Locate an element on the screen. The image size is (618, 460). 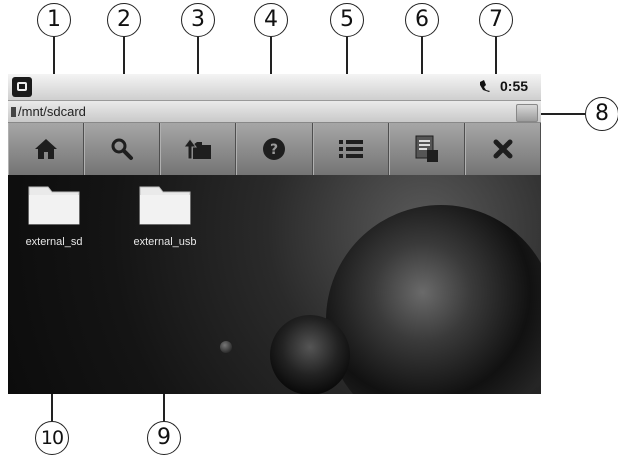
folder-up-button is located at coordinates (198, 149).